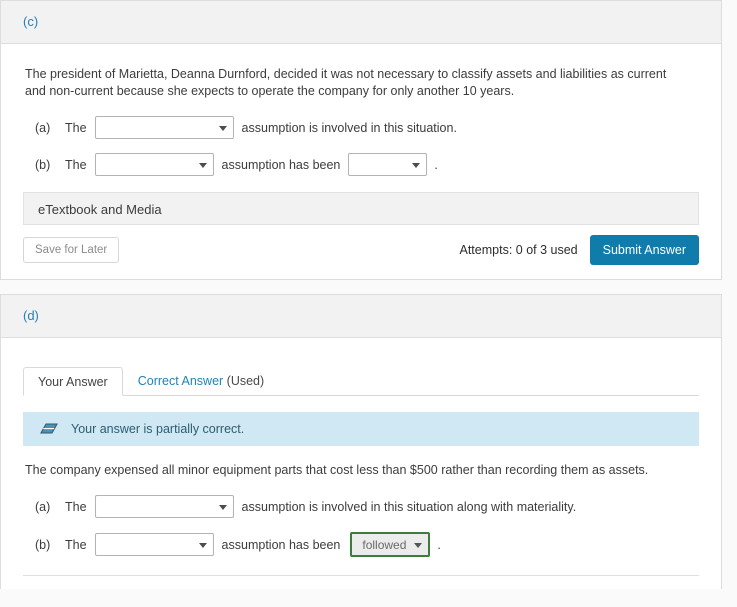 The width and height of the screenshot is (737, 607). I want to click on answer-status-alert: Your answer is partially correct., so click(361, 429).